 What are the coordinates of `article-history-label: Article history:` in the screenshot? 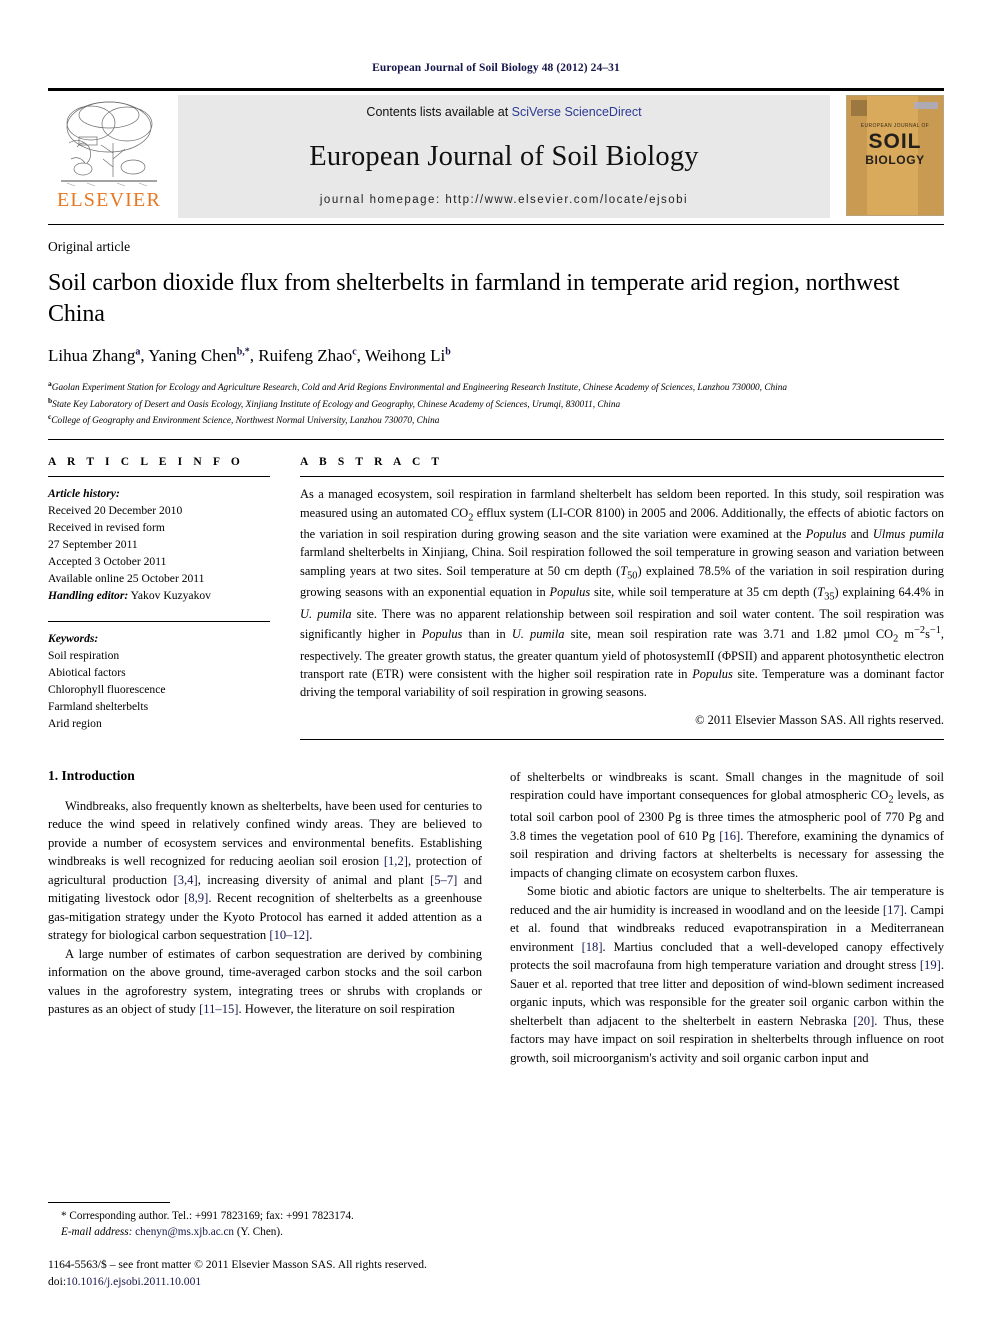 It's located at (84, 494).